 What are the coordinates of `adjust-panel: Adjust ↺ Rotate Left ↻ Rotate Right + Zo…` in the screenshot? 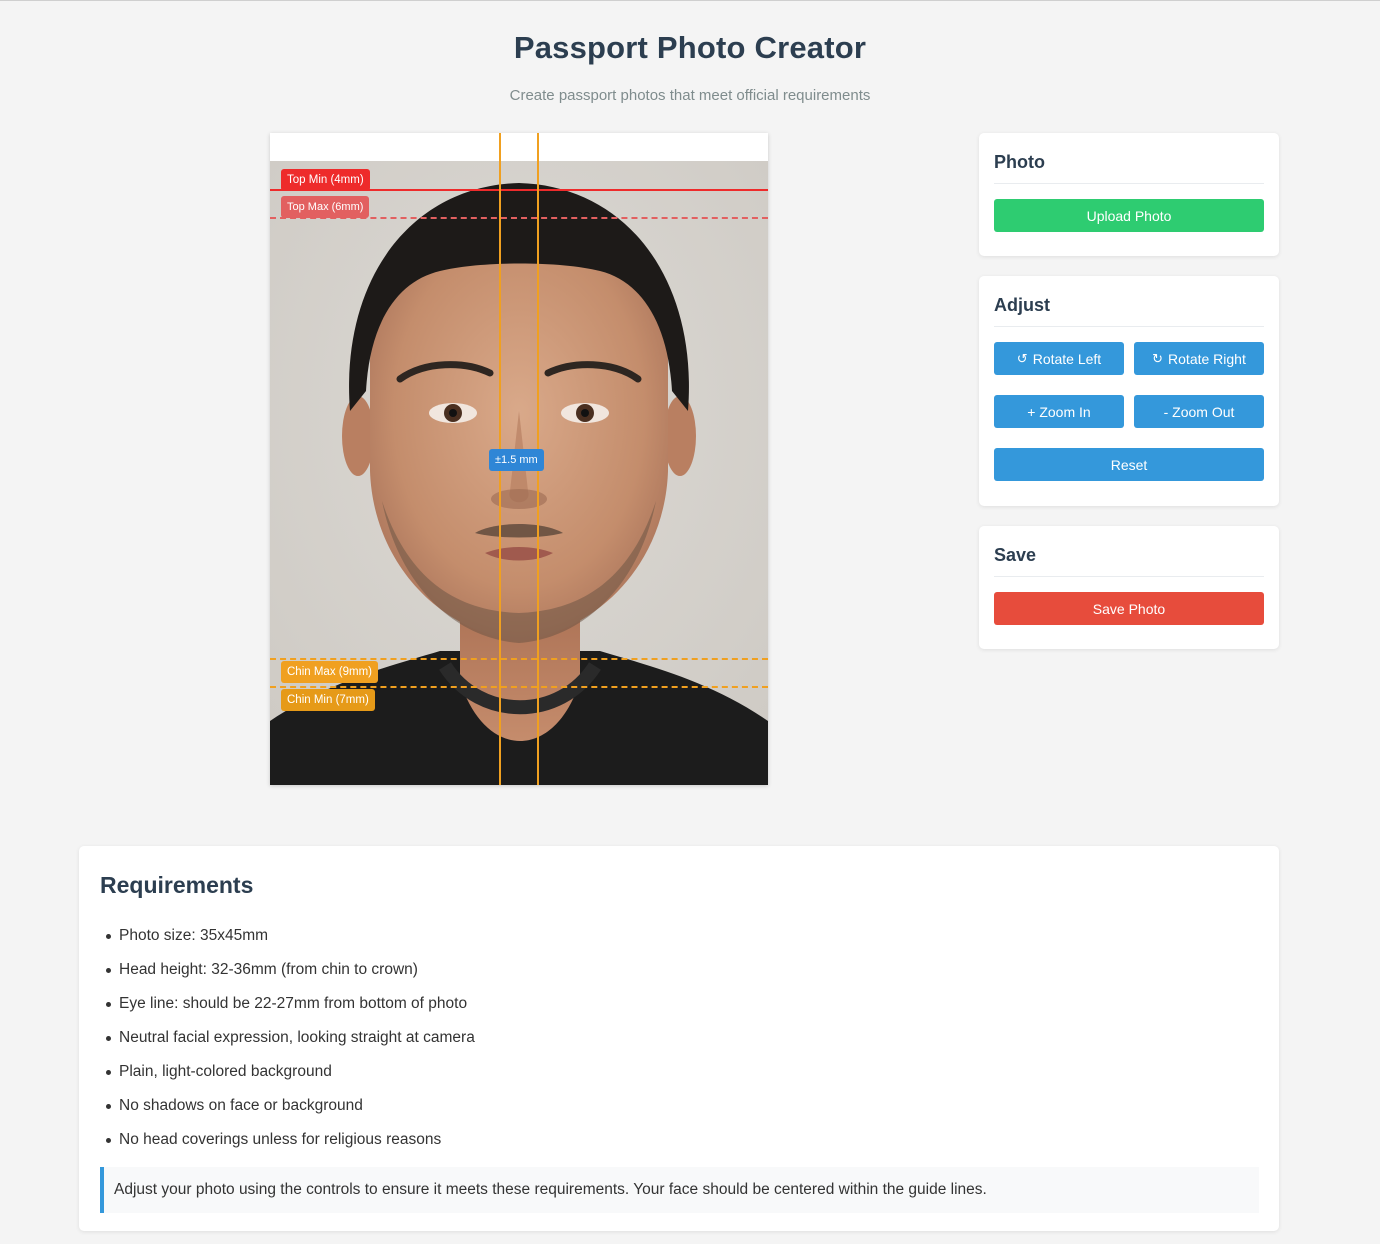 It's located at (1129, 391).